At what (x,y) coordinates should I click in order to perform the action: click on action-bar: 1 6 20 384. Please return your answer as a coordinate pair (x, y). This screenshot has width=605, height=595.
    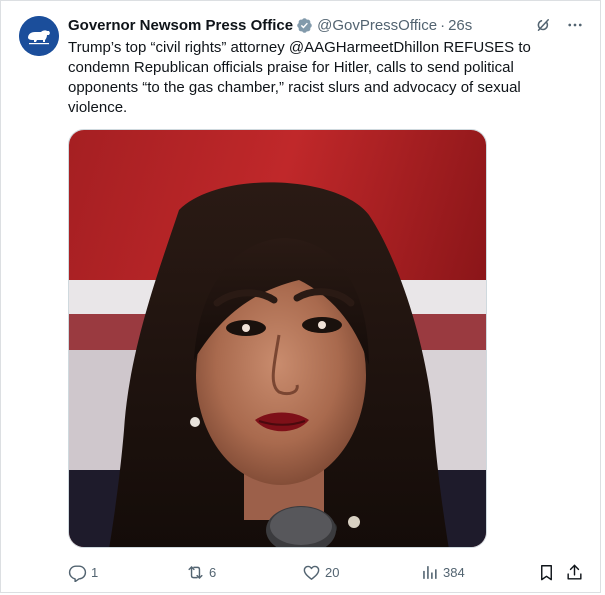
    Looking at the image, I should click on (325, 572).